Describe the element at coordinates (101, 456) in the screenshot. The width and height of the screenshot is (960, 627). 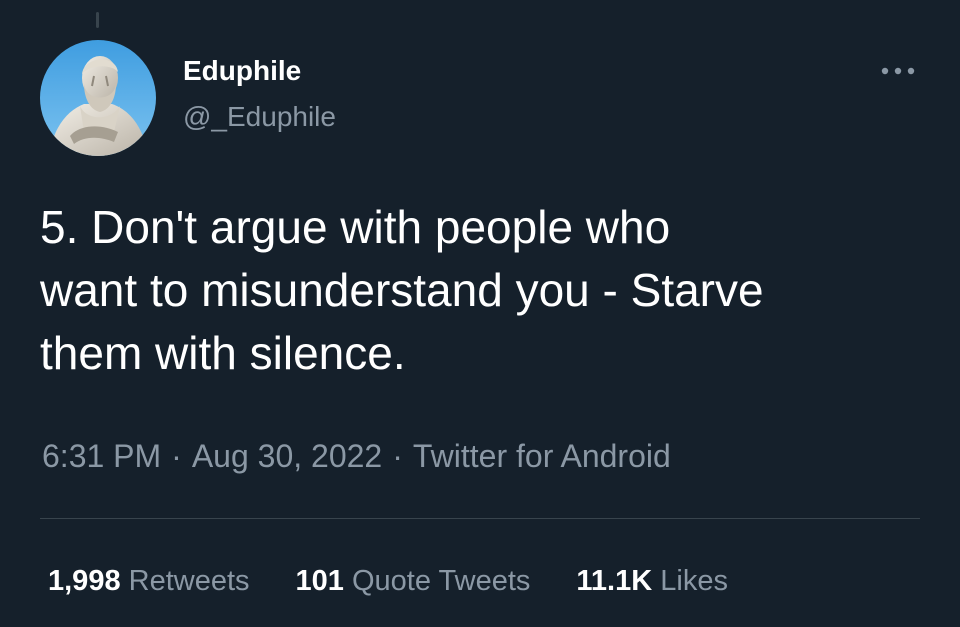
I see `tweet-time: 6:31 PM` at that location.